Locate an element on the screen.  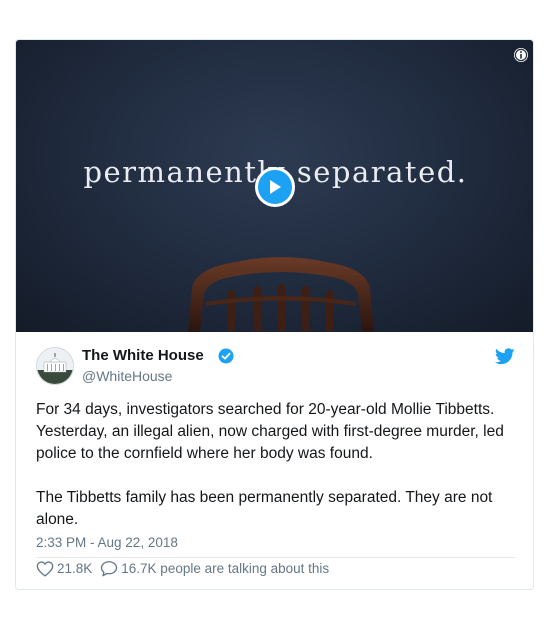
white-house-avatar-image is located at coordinates (55, 366).